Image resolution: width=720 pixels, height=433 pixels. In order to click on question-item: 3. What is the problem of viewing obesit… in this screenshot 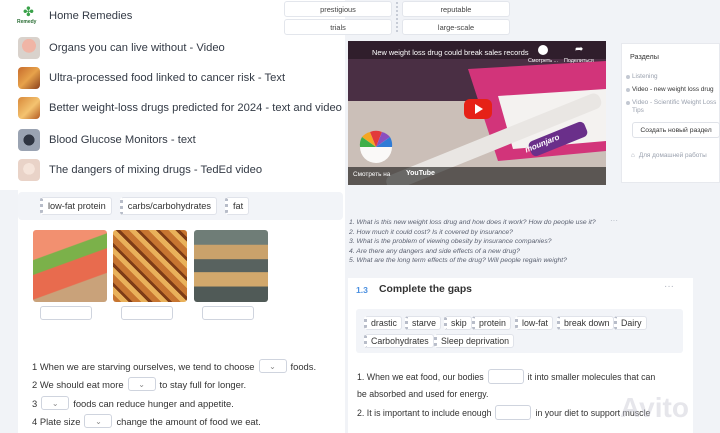, I will do `click(450, 242)`.